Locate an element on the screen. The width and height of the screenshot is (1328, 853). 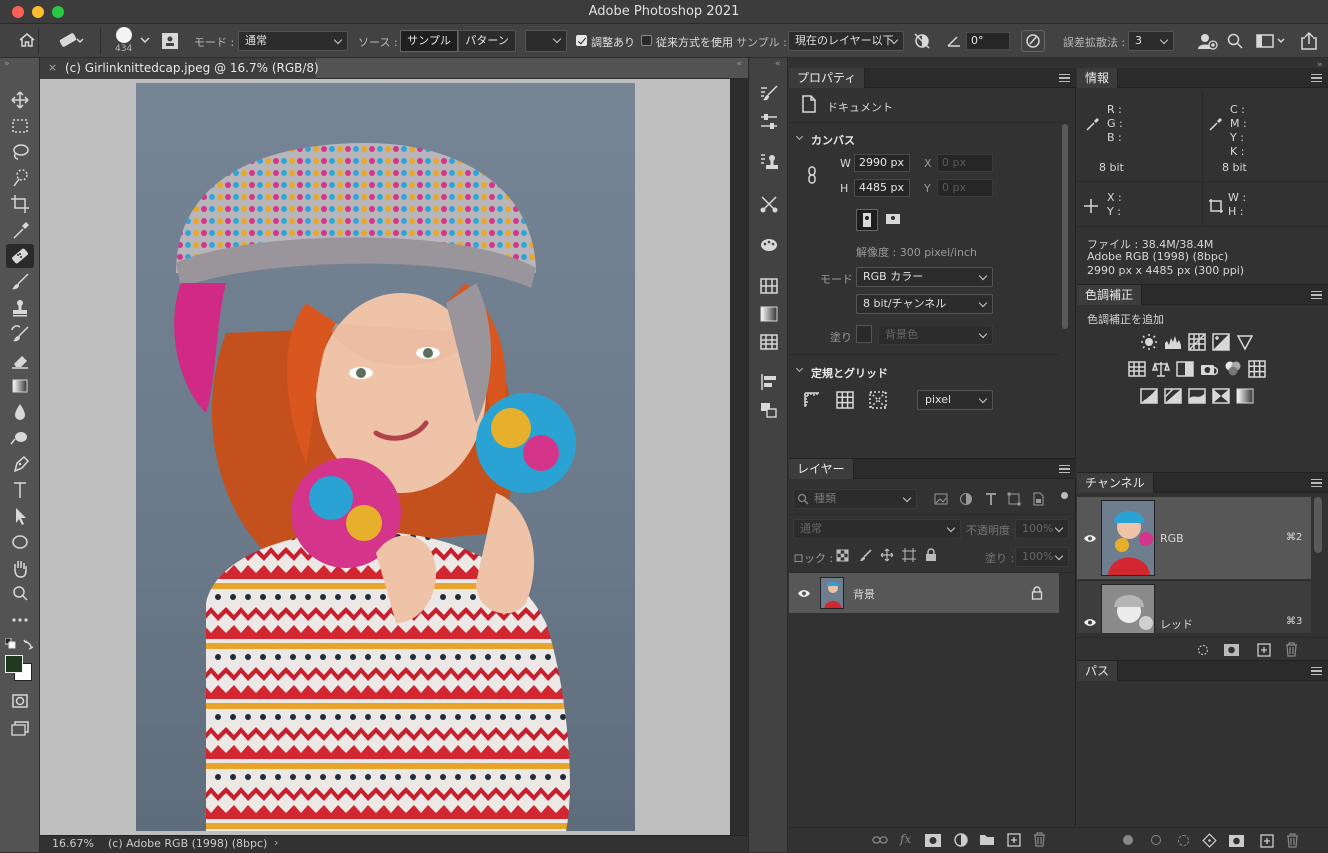
quick-selection-tool-icon is located at coordinates (20, 178).